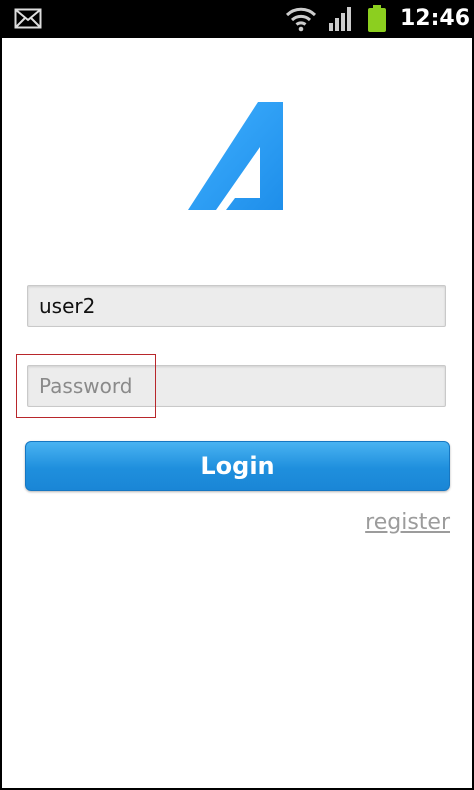  What do you see at coordinates (407, 522) in the screenshot?
I see `register-link: register` at bounding box center [407, 522].